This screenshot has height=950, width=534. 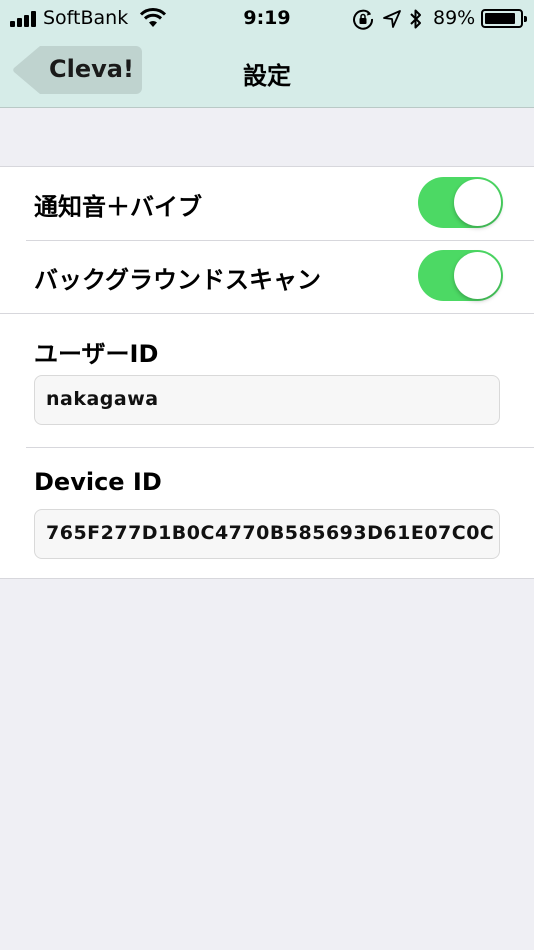 I want to click on status-bar: SoftBank 9:19 89%, so click(x=267, y=19).